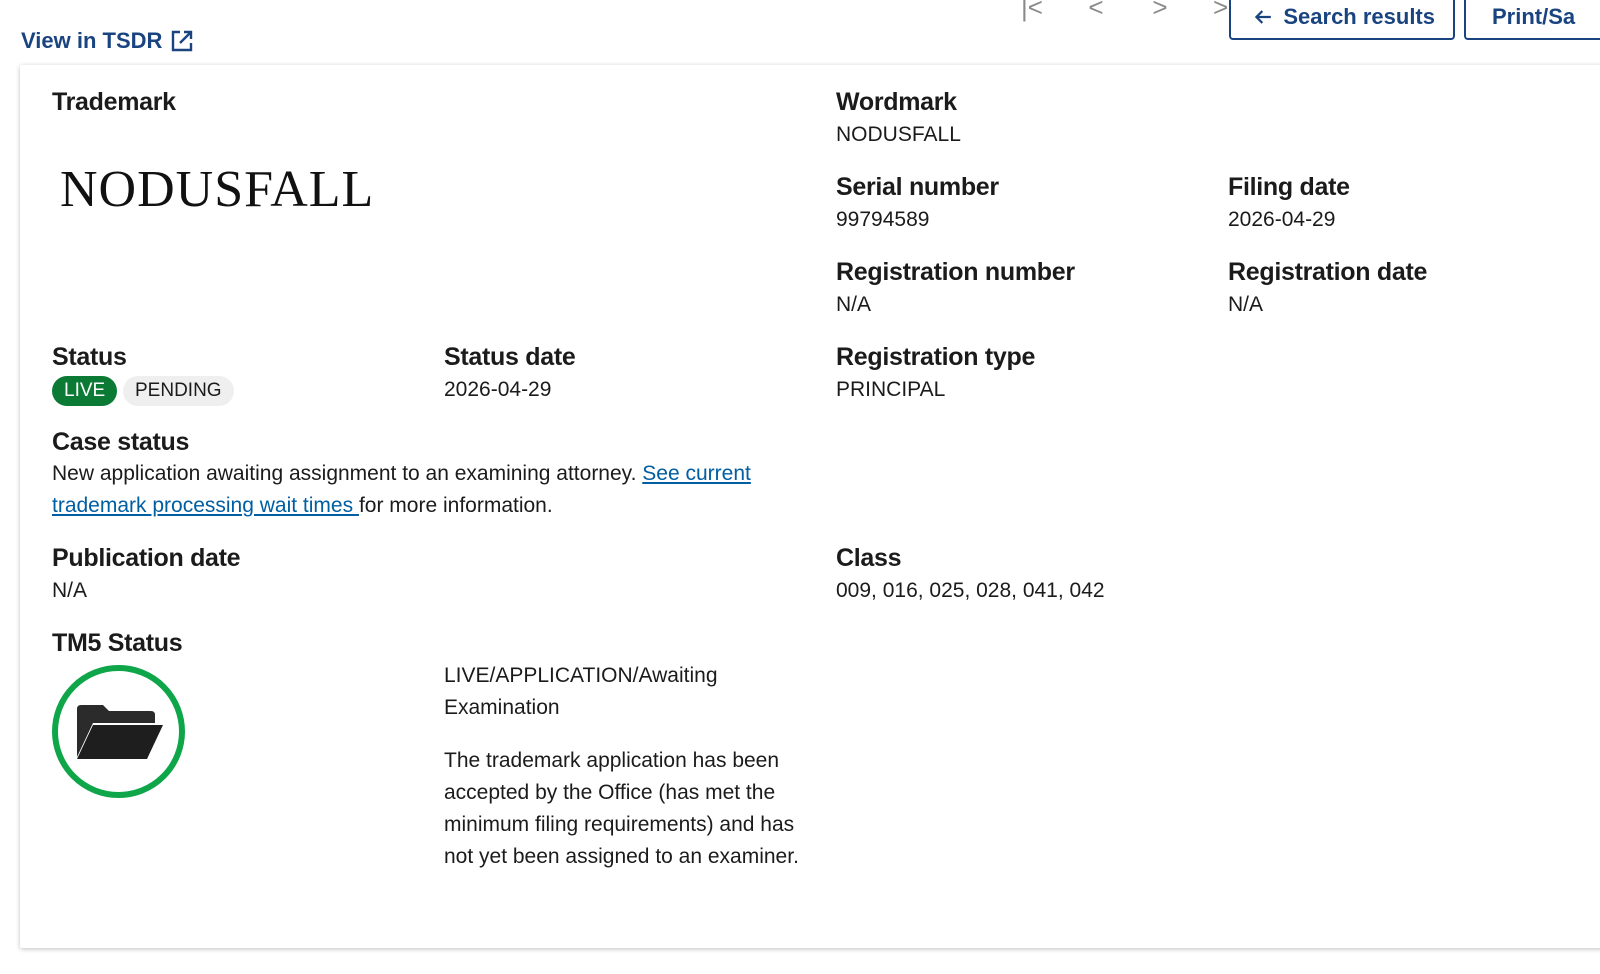 The image size is (1600, 974). What do you see at coordinates (898, 134) in the screenshot?
I see `wordmark-value: NODUSFALL` at bounding box center [898, 134].